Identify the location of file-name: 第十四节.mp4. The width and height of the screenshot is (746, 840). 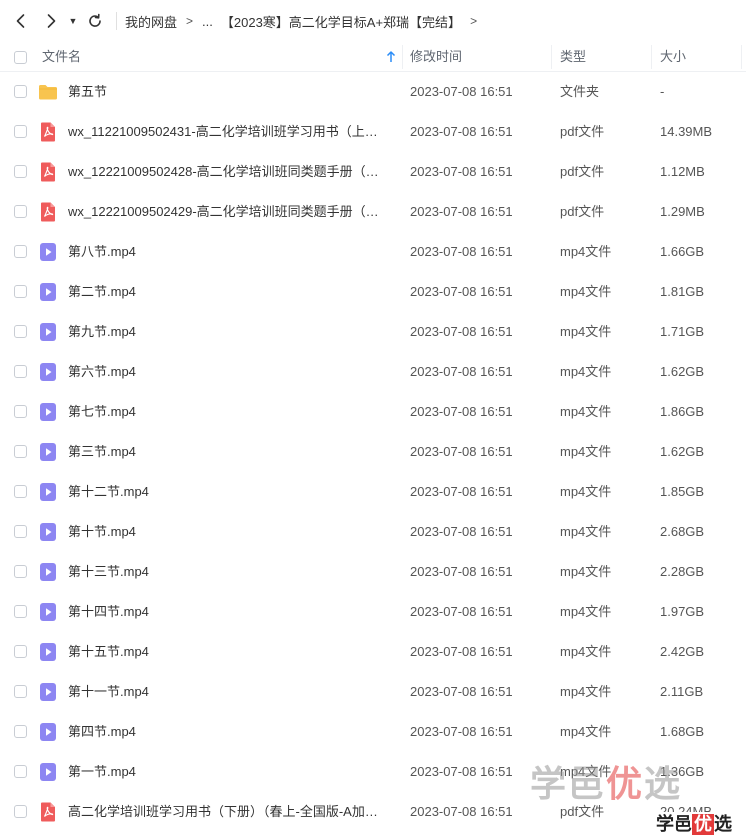
(228, 612).